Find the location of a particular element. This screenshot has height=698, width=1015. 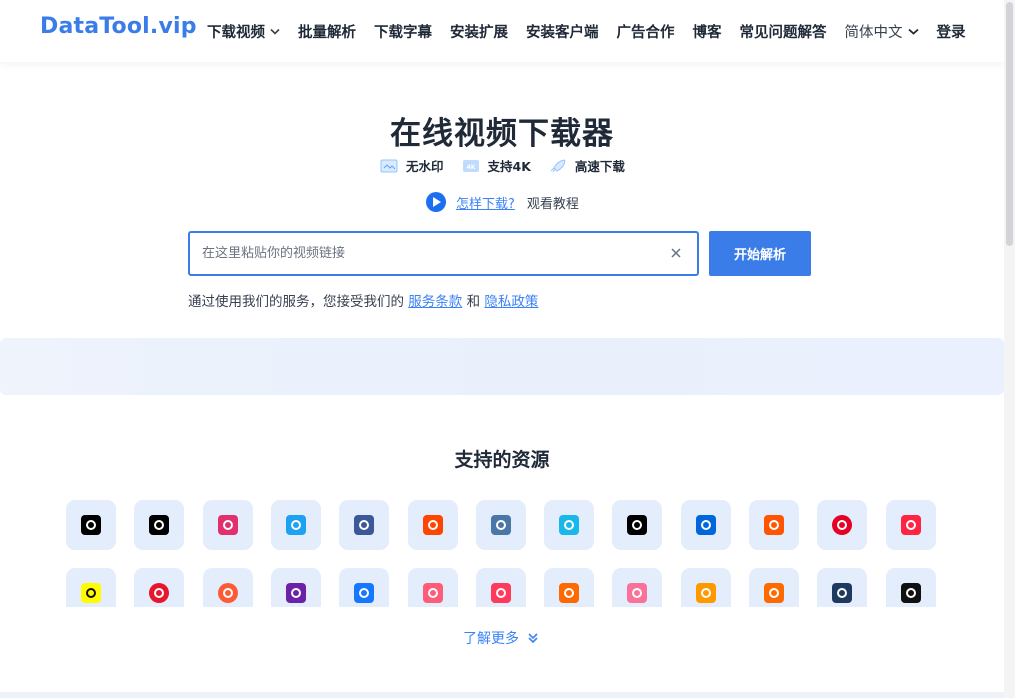

scrollbar-thumb is located at coordinates (1009, 124).